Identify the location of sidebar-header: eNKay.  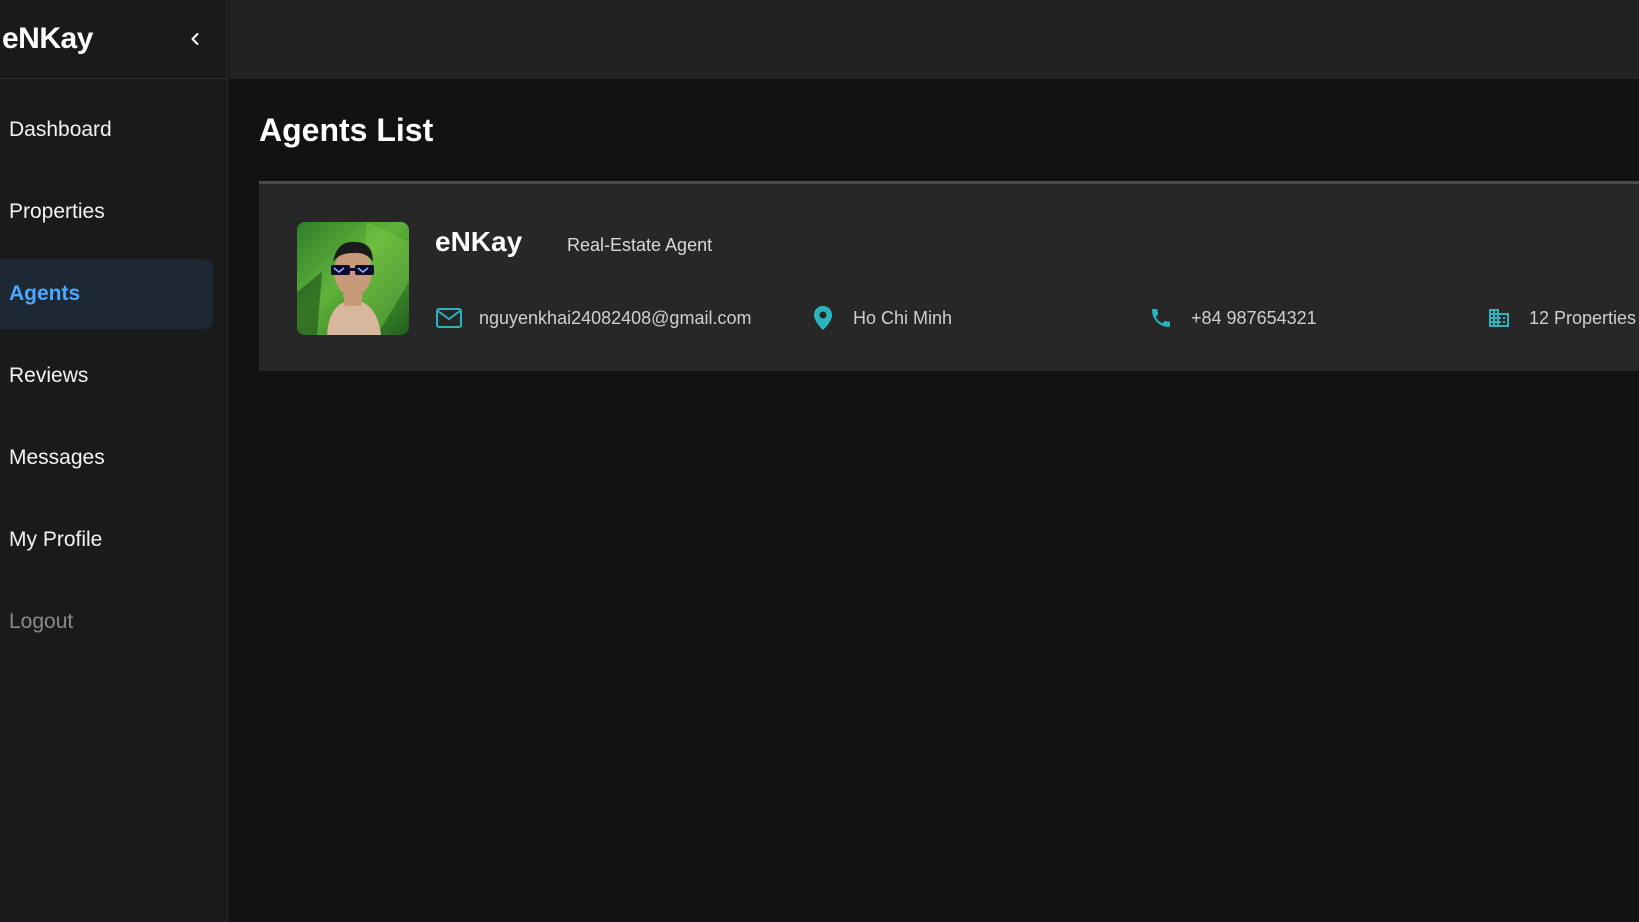
(113, 39).